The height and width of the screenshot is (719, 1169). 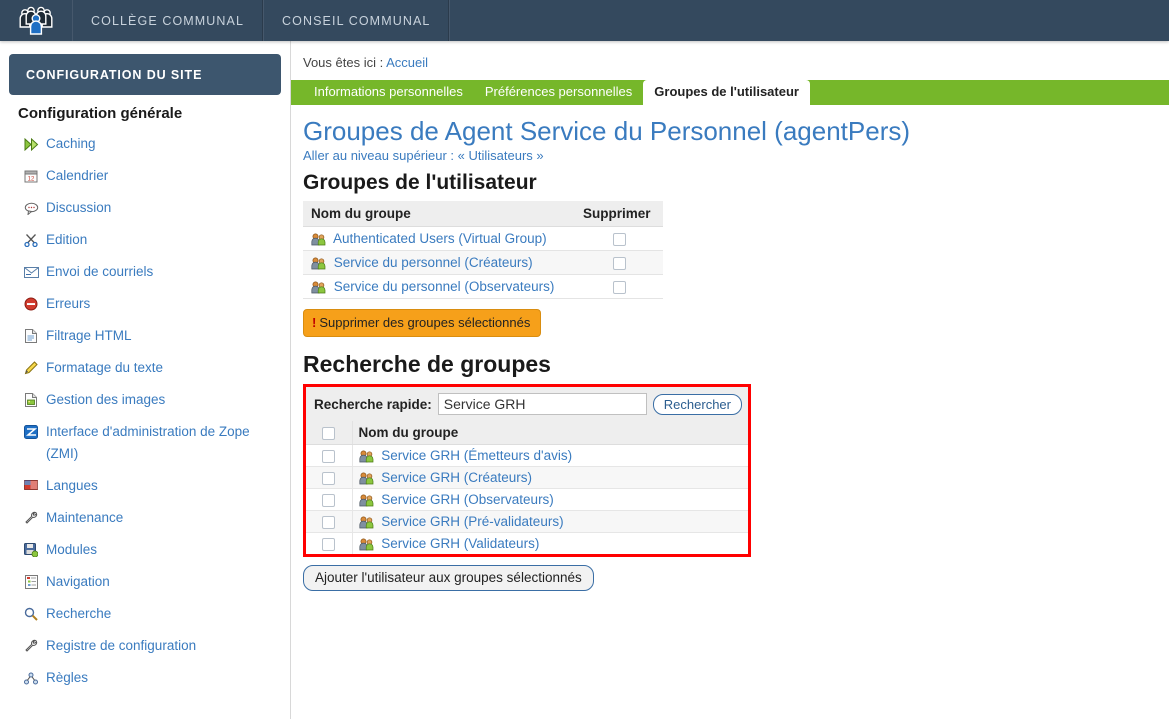 I want to click on select-all-header, so click(x=329, y=433).